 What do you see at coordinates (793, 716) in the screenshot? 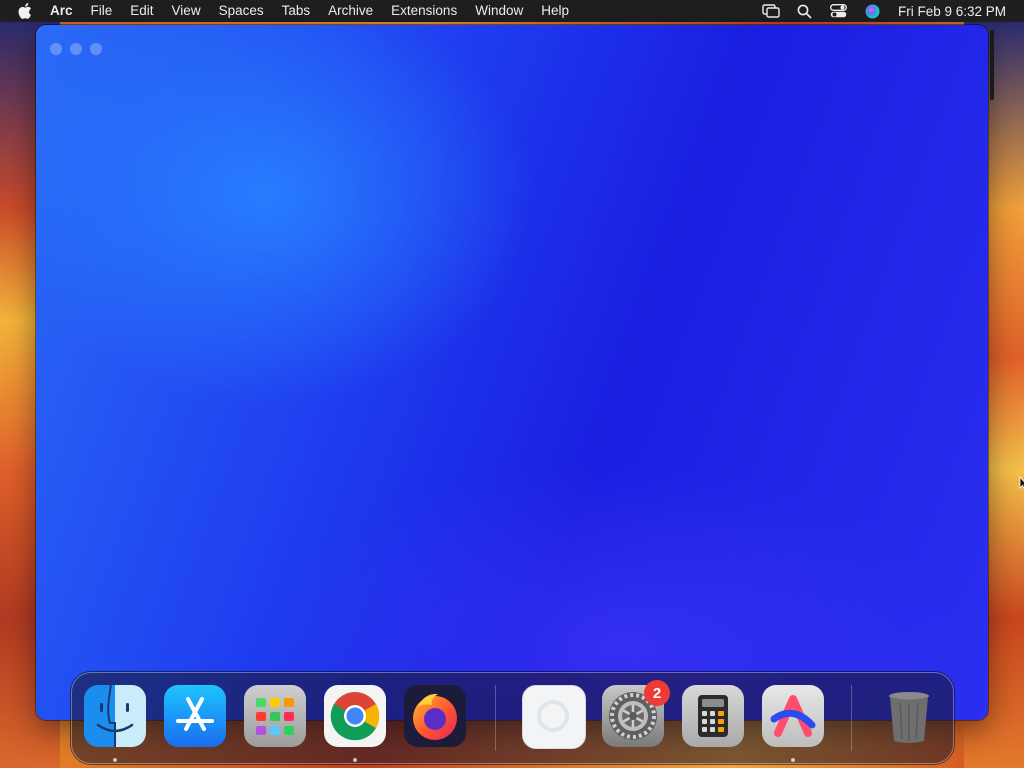
I see `dock-arc-icon` at bounding box center [793, 716].